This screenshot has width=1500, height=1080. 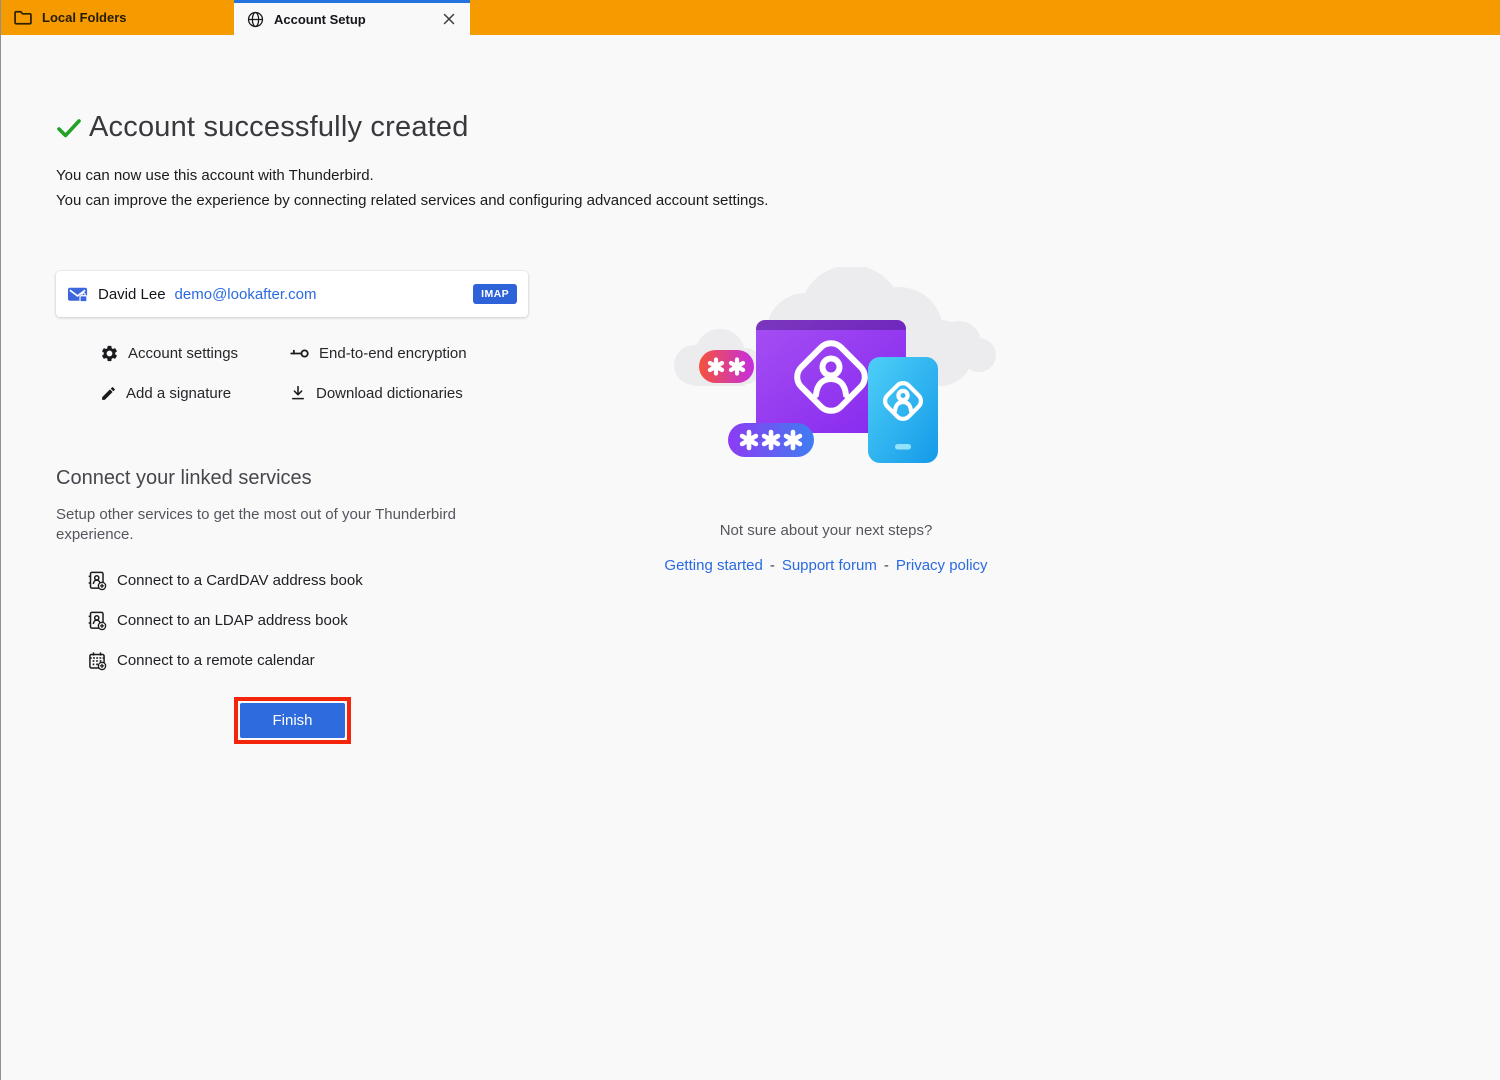 What do you see at coordinates (279, 127) in the screenshot?
I see `page-title: Account successfully created` at bounding box center [279, 127].